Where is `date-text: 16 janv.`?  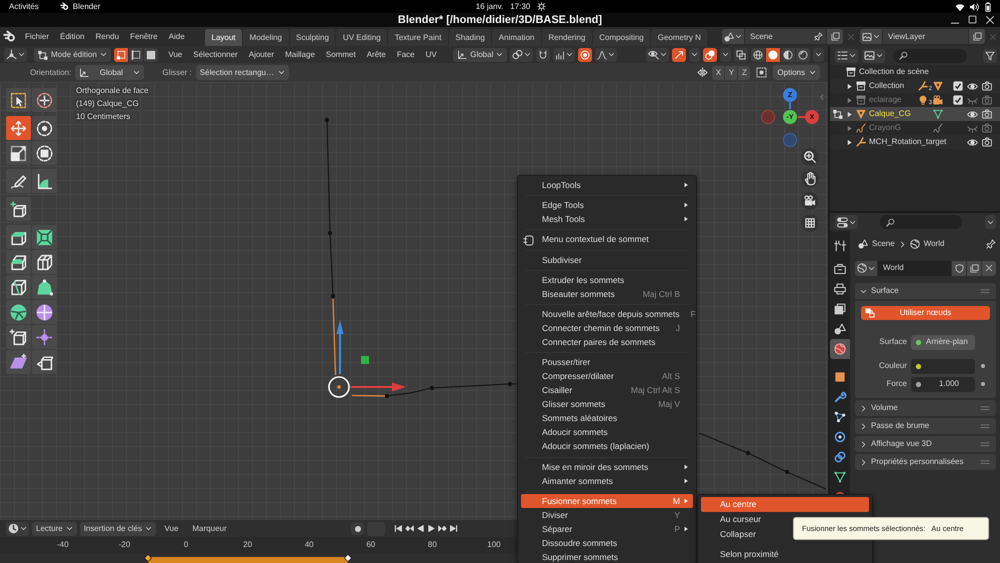
date-text: 16 janv. is located at coordinates (490, 6).